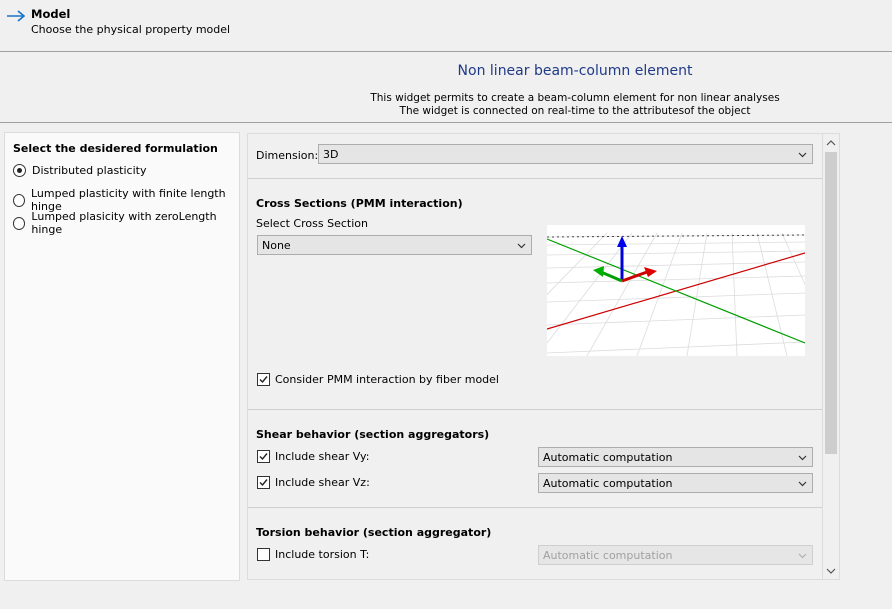 The width and height of the screenshot is (892, 609). I want to click on radio-label: Lumped plasicity with zeroLength hinge, so click(124, 223).